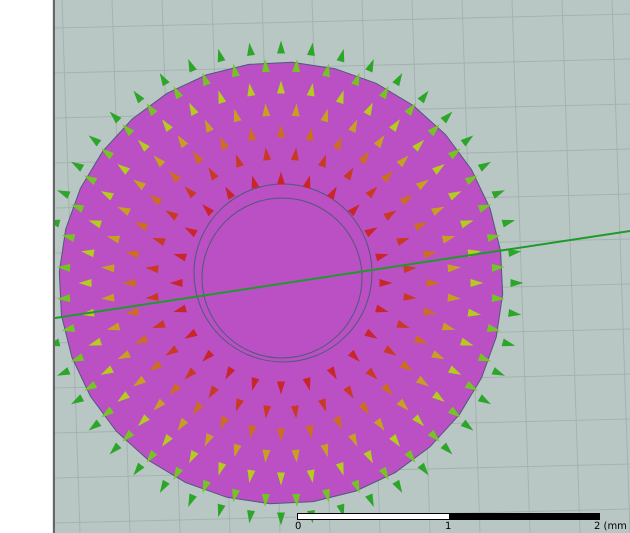  What do you see at coordinates (448, 526) in the screenshot?
I see `scale-label: 1` at bounding box center [448, 526].